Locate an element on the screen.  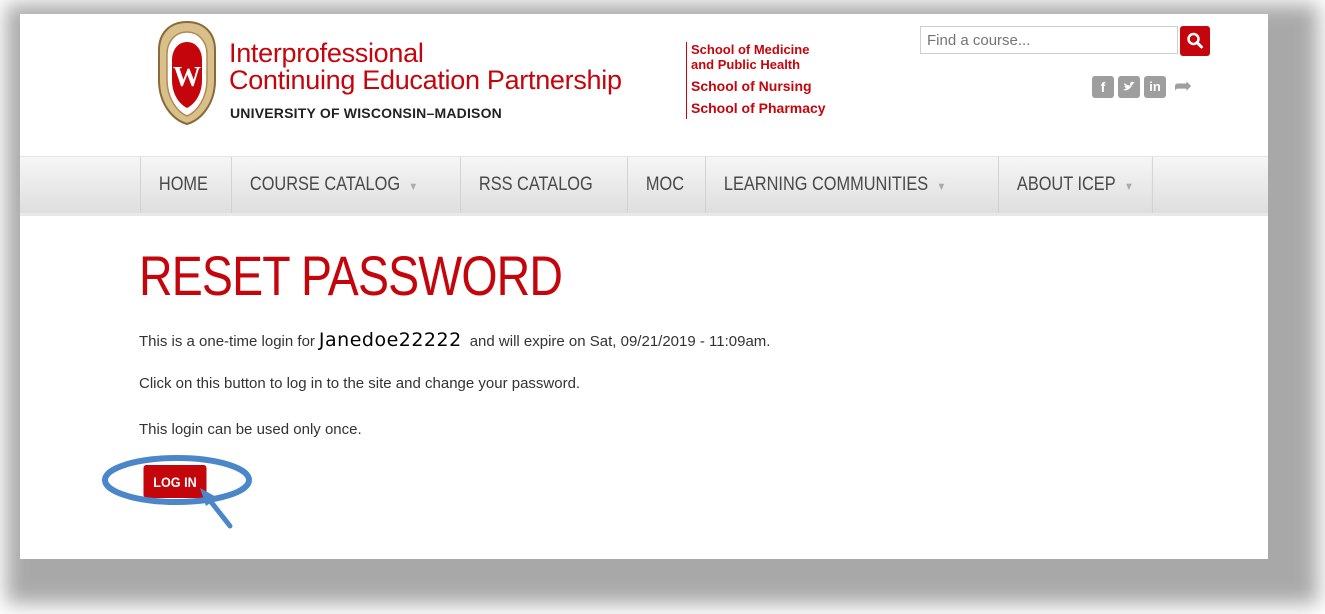
school-nursing: School of Nursing is located at coordinates (751, 86).